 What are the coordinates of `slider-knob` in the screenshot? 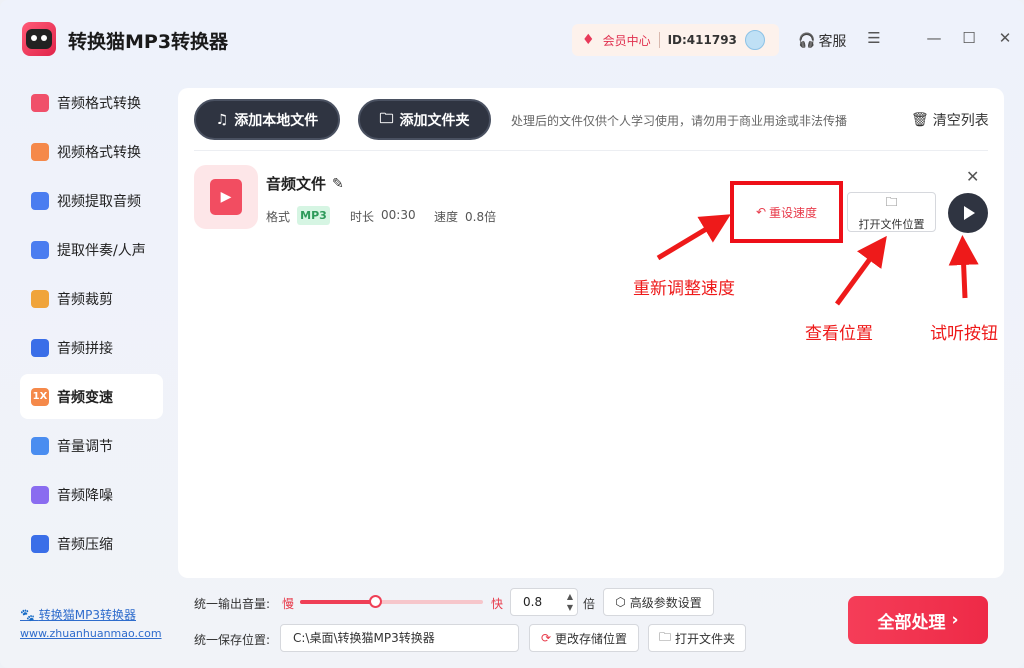 It's located at (376, 601).